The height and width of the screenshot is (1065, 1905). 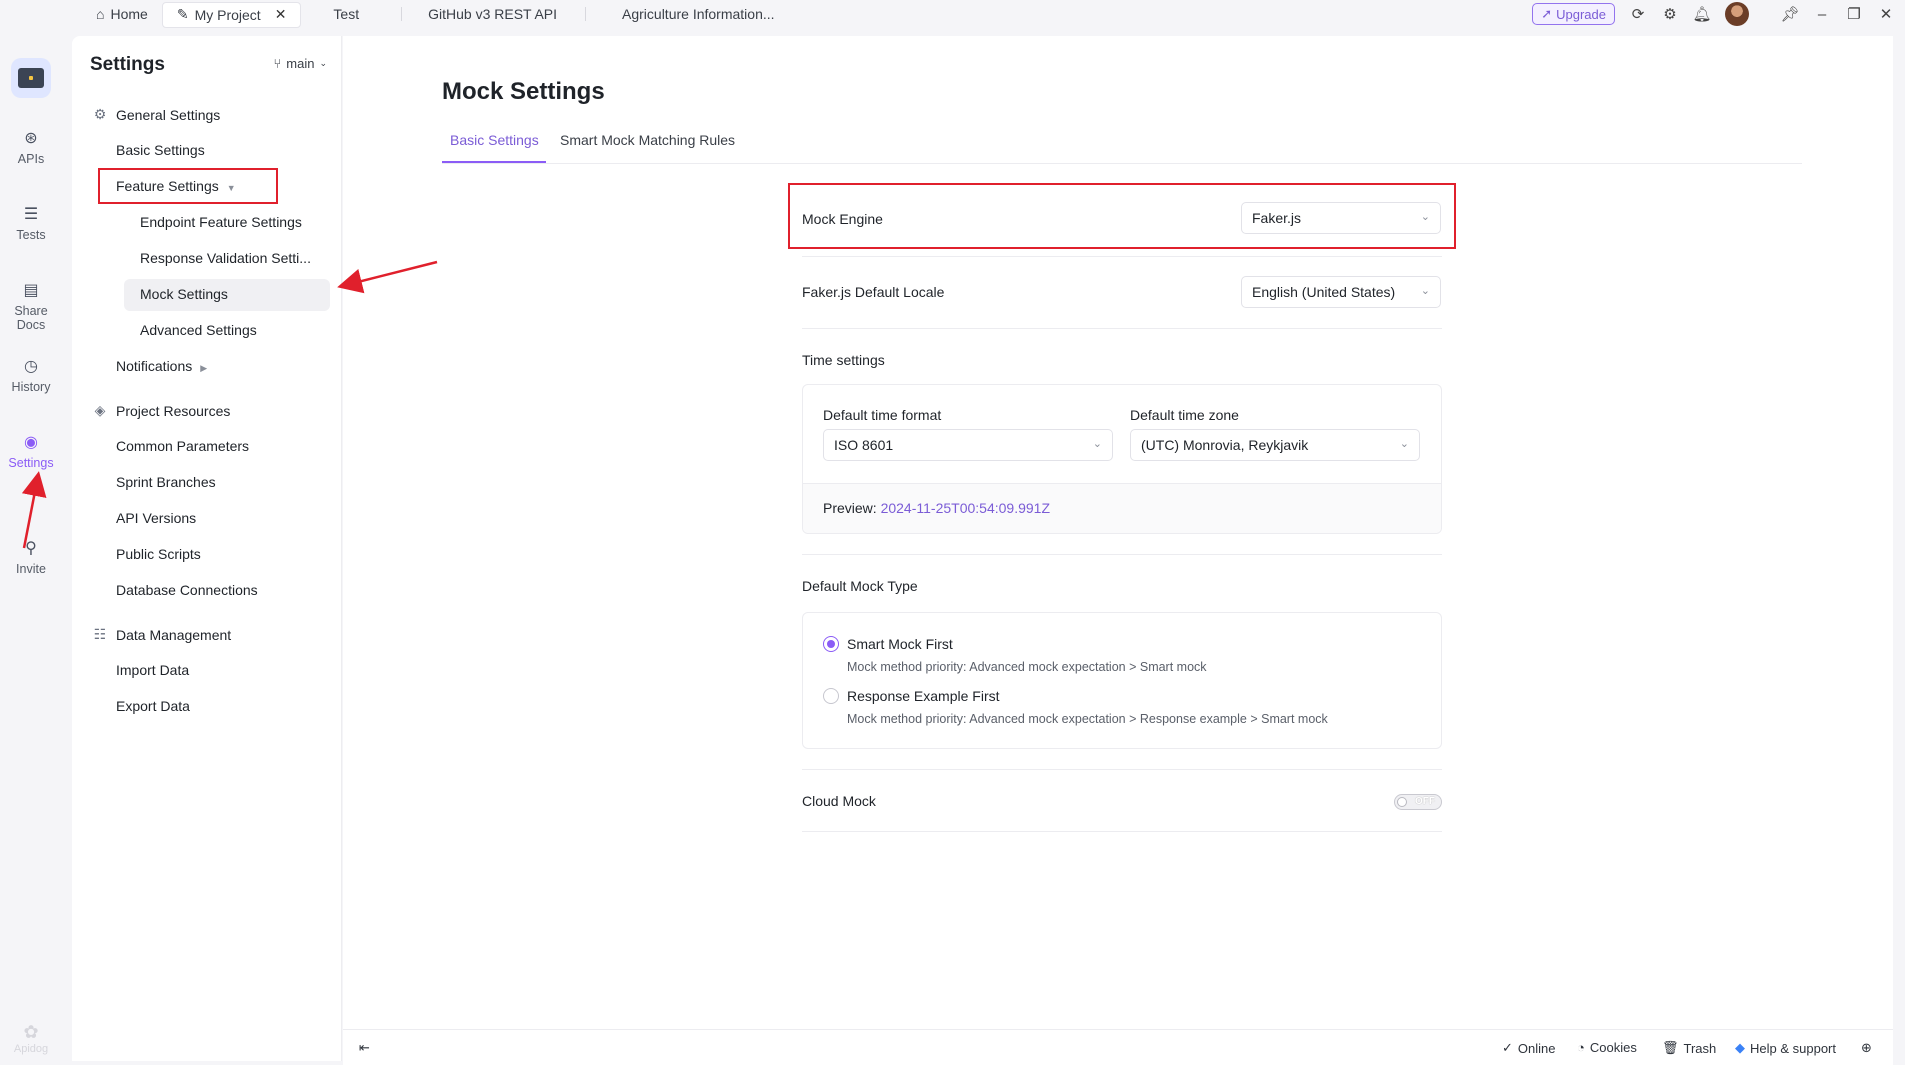 I want to click on refresh-icon: ⟳, so click(x=1638, y=14).